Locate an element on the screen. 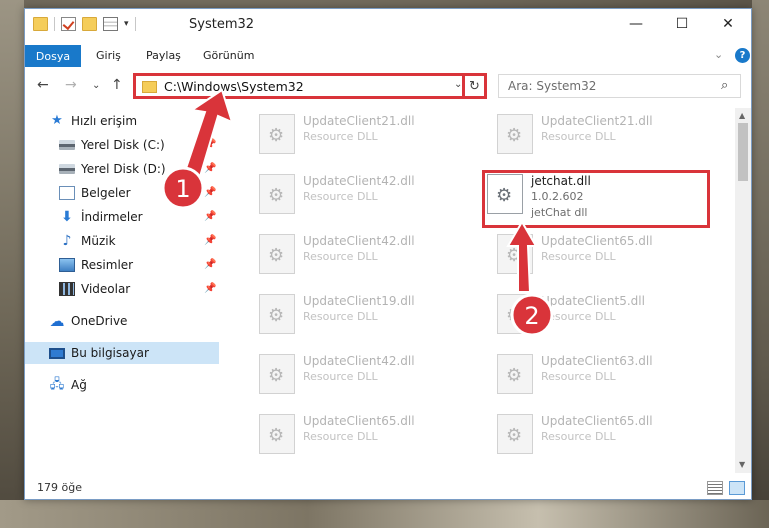 The image size is (769, 528). tab-share: Paylaş is located at coordinates (163, 55).